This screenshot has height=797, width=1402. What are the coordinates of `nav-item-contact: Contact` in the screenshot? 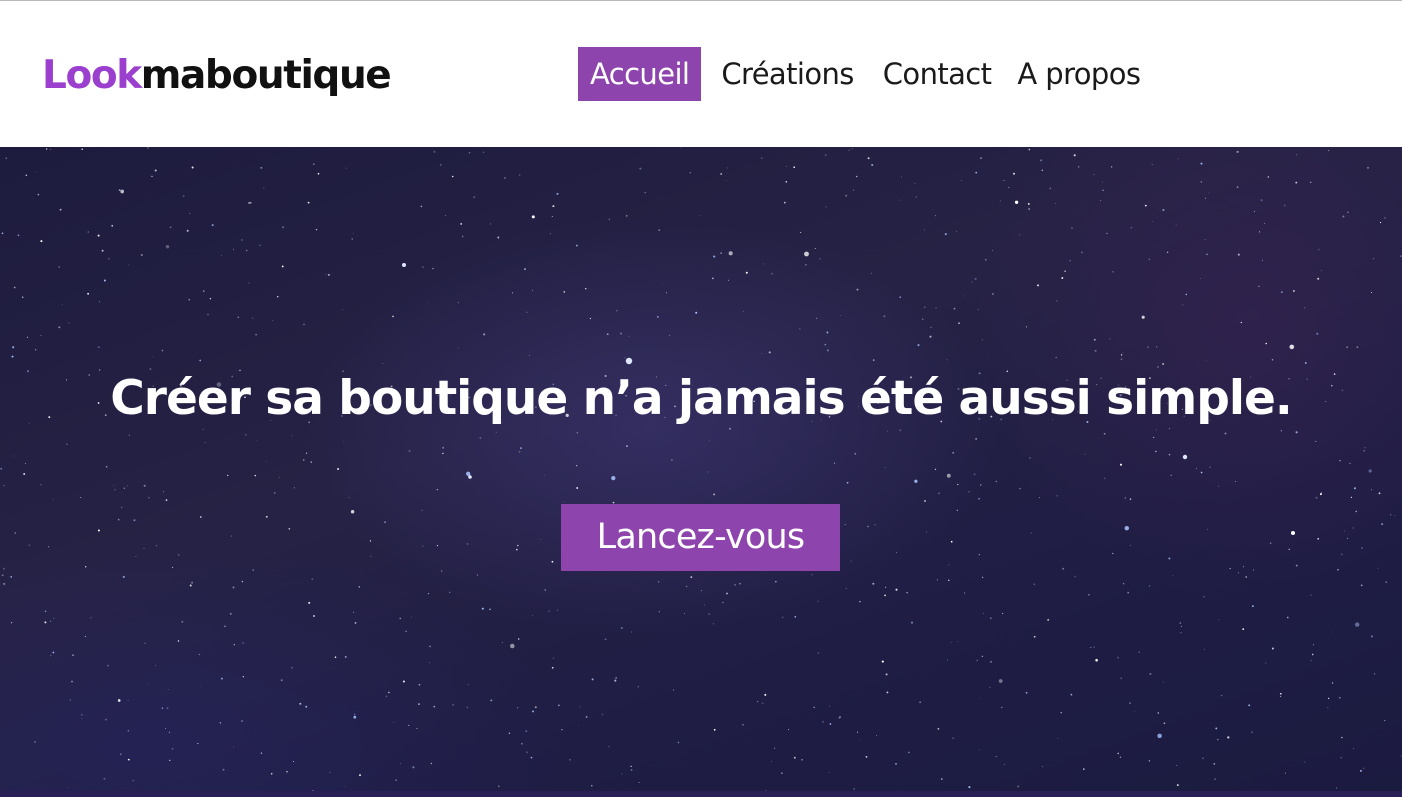 It's located at (937, 74).